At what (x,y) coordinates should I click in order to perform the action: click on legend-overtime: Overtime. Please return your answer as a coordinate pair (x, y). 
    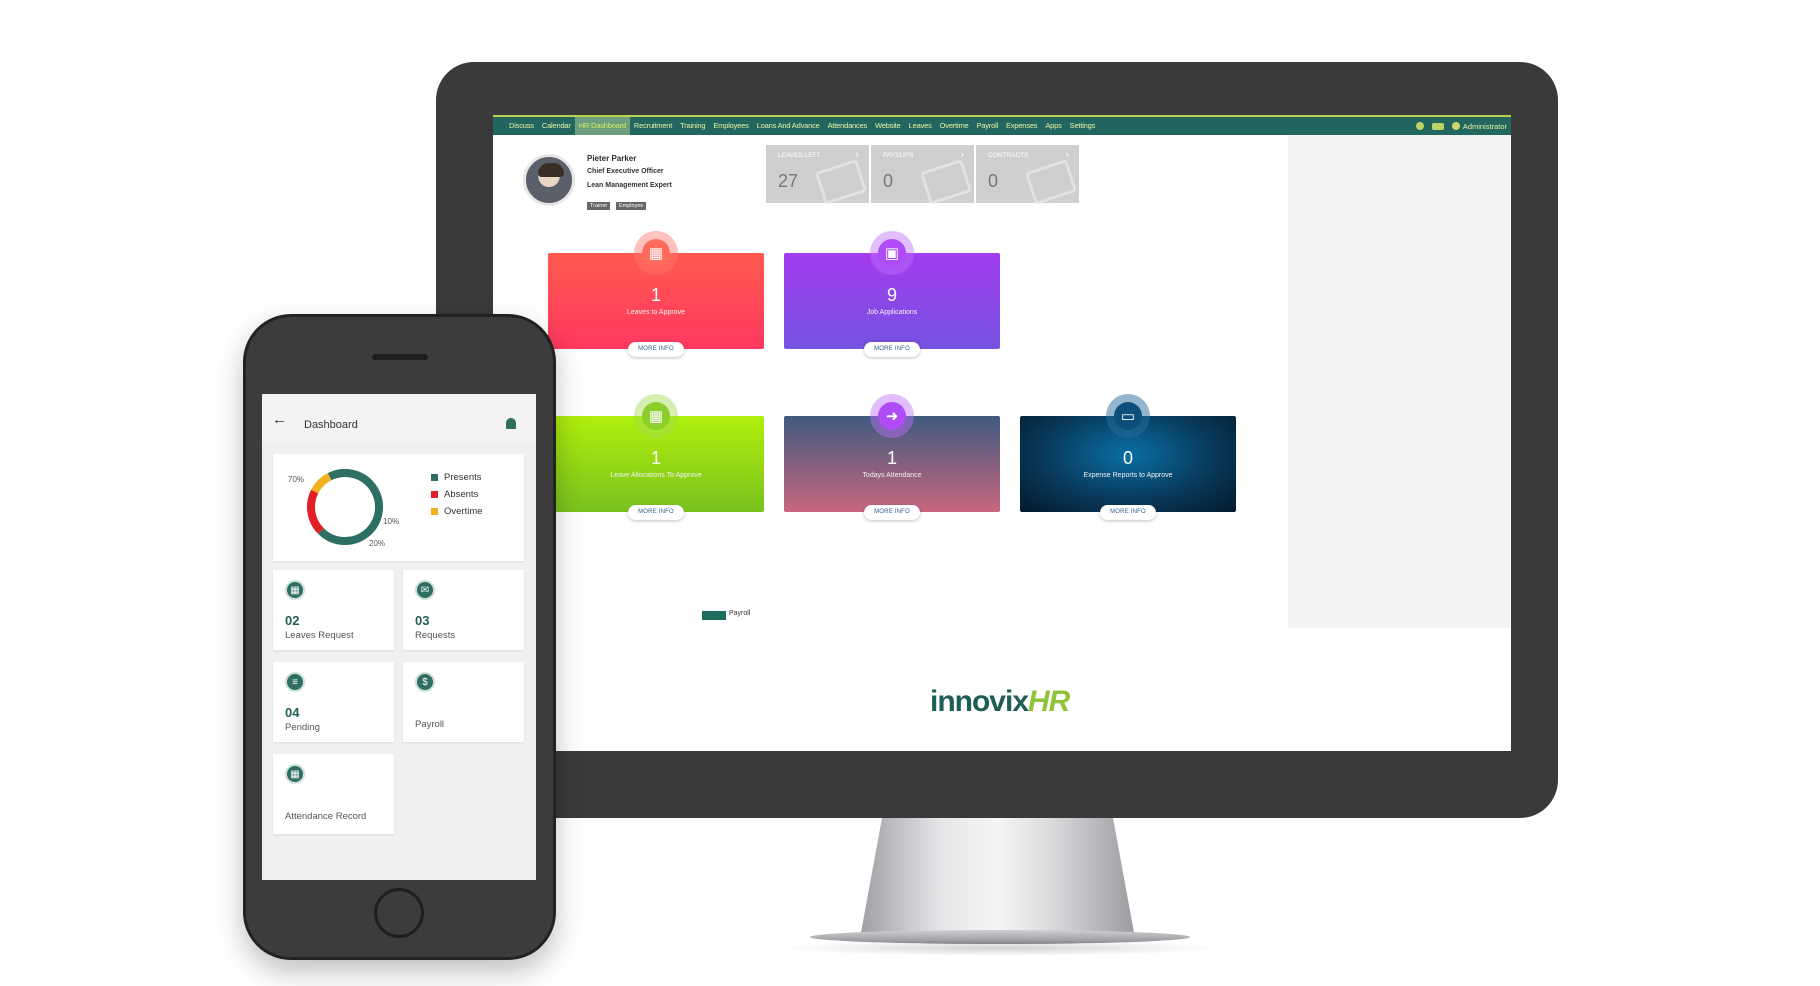
    Looking at the image, I should click on (457, 511).